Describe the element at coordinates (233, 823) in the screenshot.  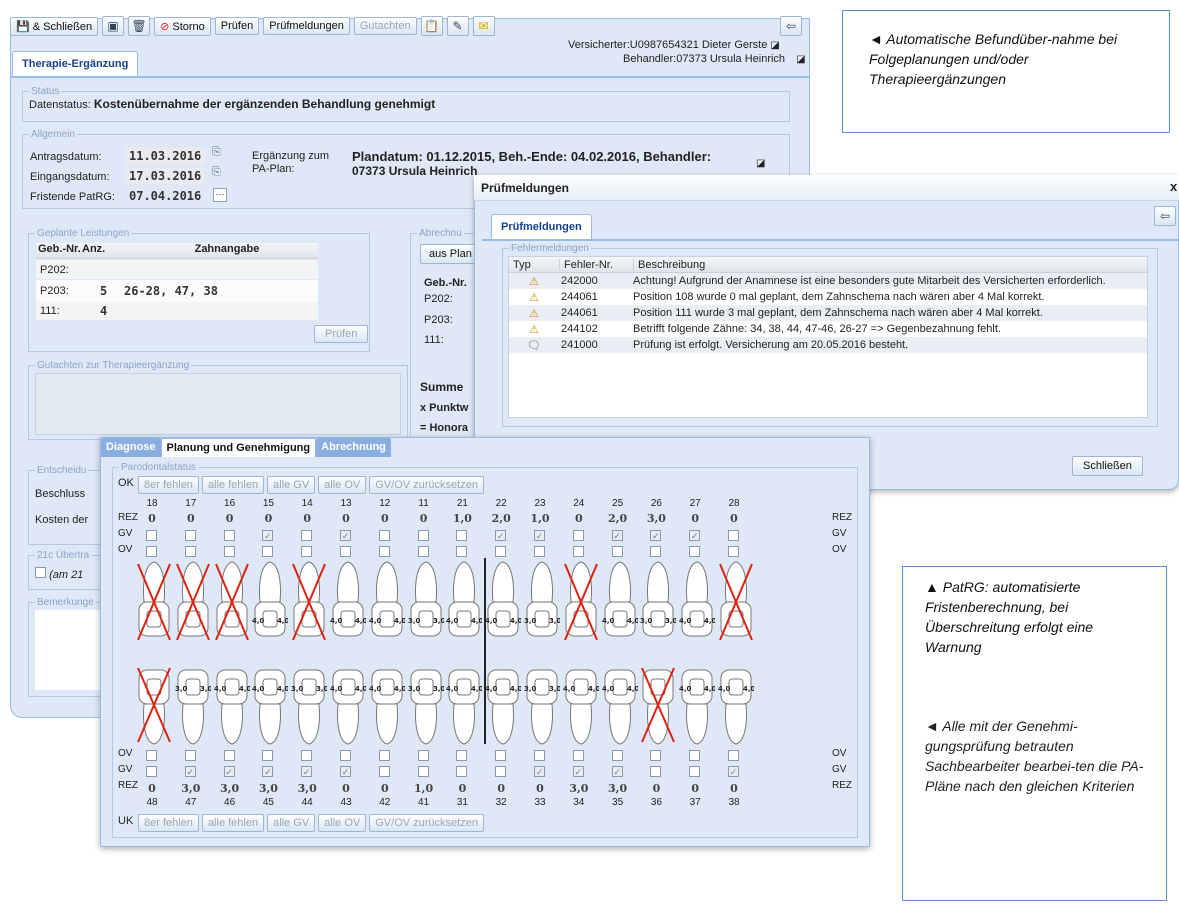
I see `all-missing-lower-button: alle fehlen` at that location.